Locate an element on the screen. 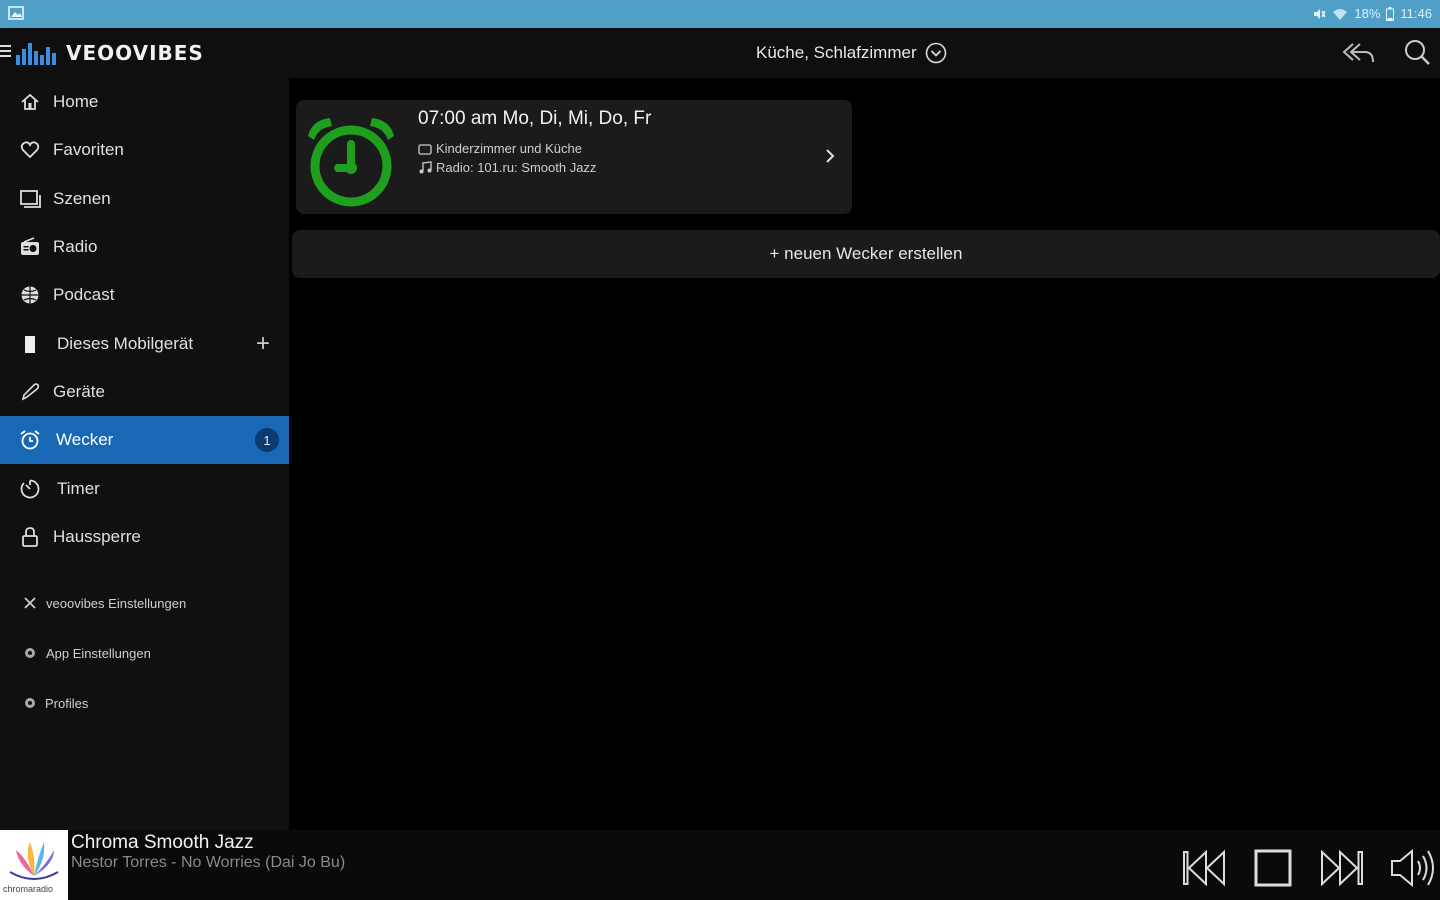  music-note-icon is located at coordinates (425, 167).